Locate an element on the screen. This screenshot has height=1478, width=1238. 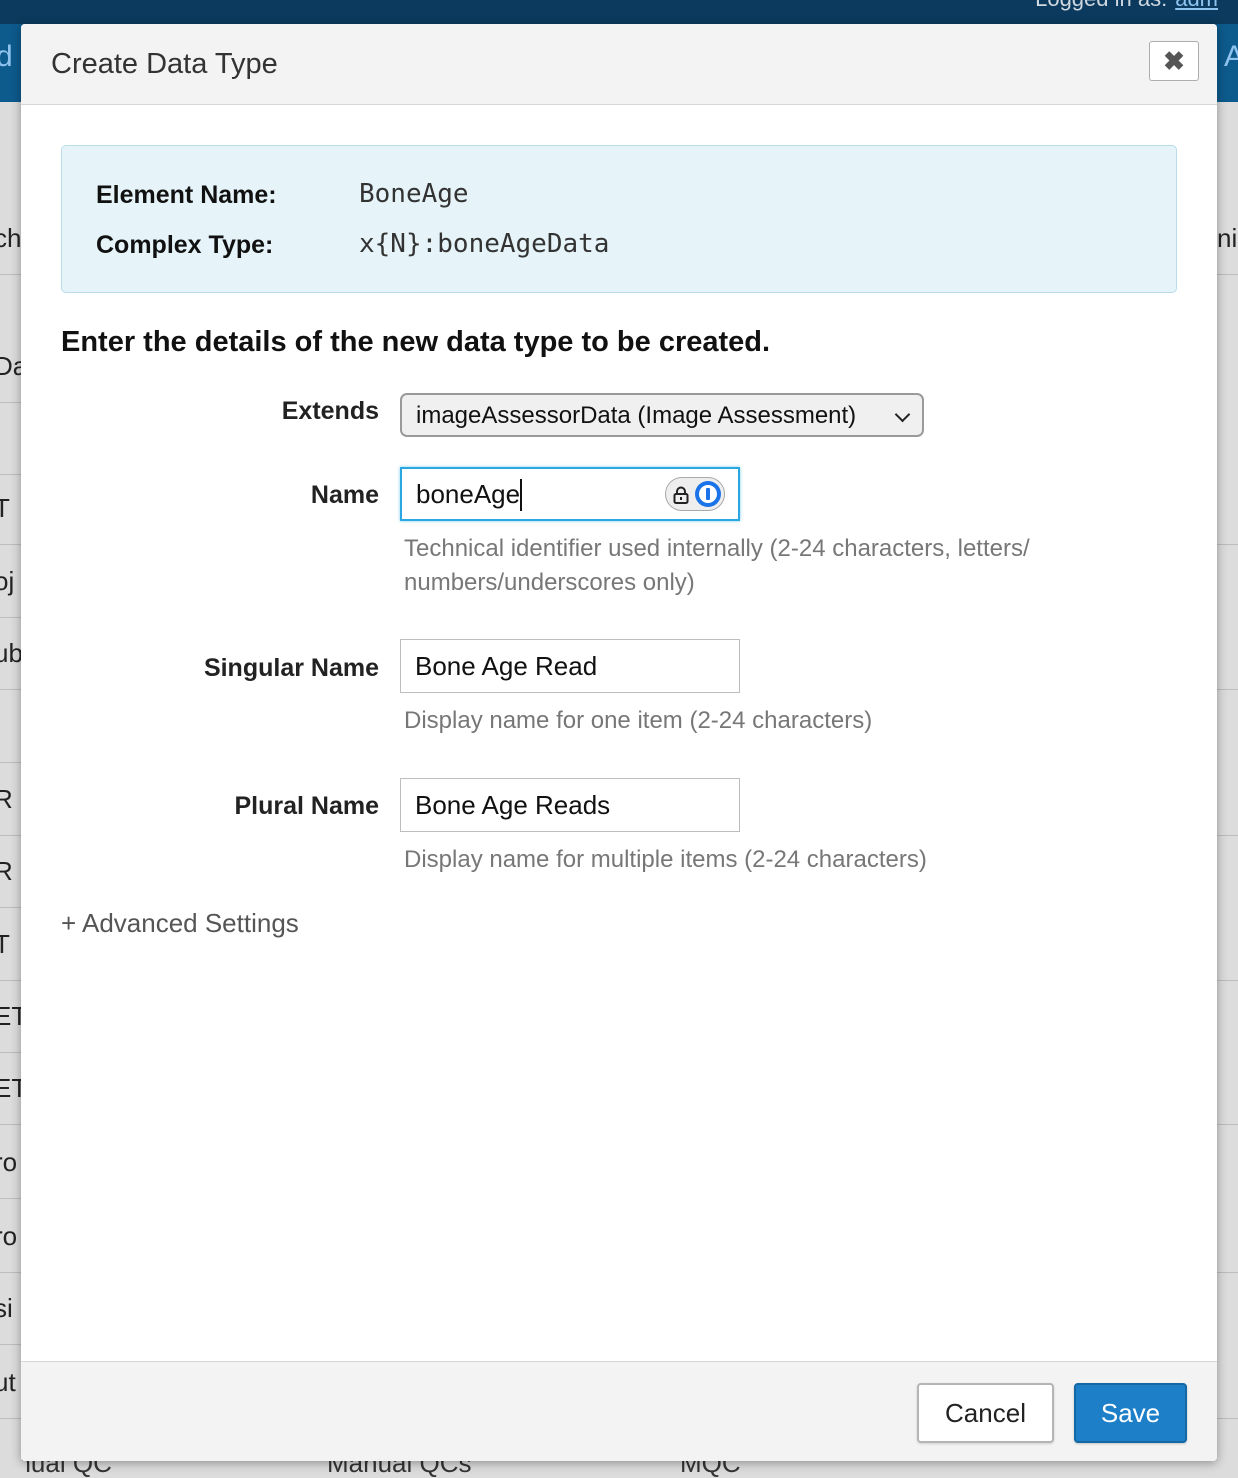
name-help-line: numbers/underscores only) is located at coordinates (549, 582).